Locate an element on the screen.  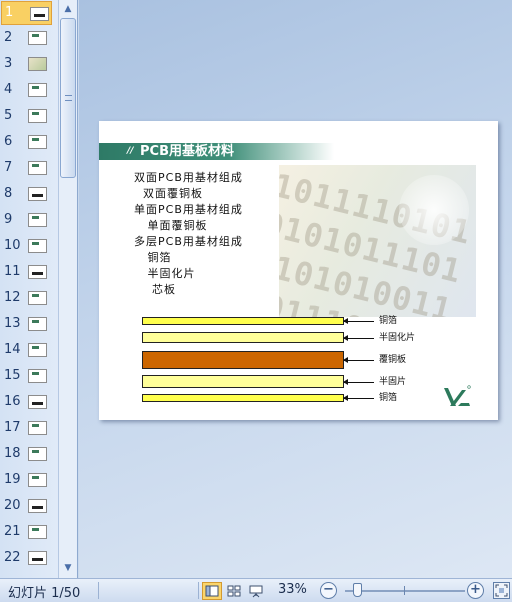
zoom-in-button: + is located at coordinates (475, 590).